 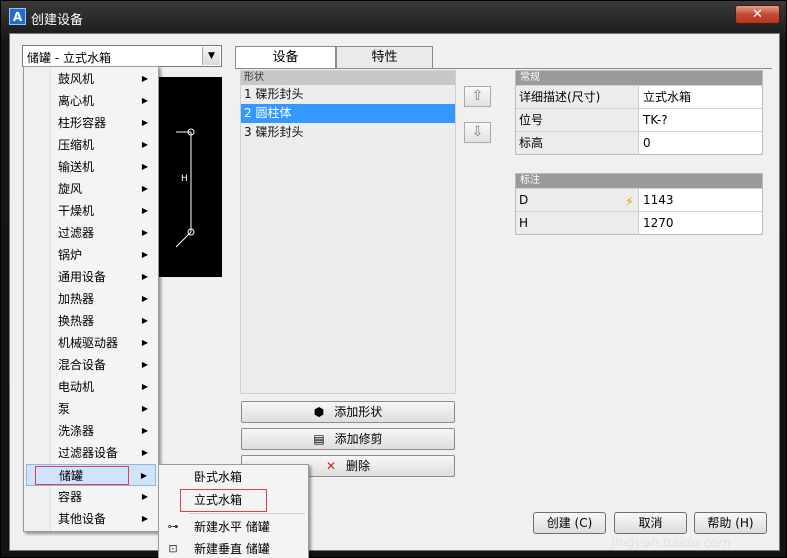 What do you see at coordinates (700, 120) in the screenshot?
I see `property-value: TK-?` at bounding box center [700, 120].